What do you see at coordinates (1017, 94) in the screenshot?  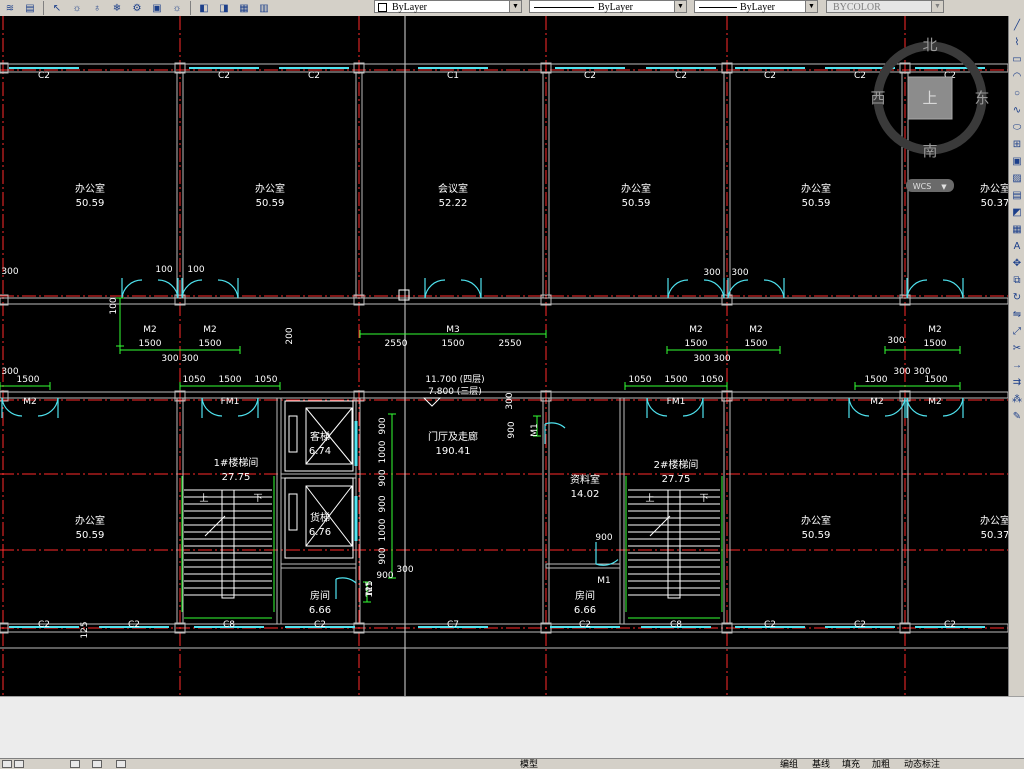 I see `circle-icon: ○` at bounding box center [1017, 94].